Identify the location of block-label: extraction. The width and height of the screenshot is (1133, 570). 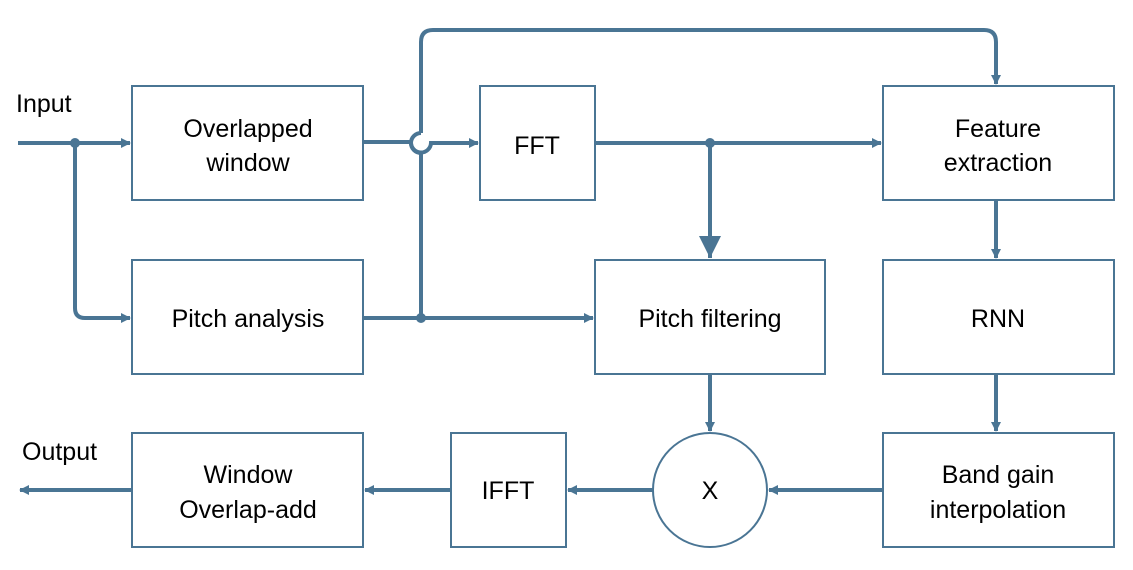
(998, 163).